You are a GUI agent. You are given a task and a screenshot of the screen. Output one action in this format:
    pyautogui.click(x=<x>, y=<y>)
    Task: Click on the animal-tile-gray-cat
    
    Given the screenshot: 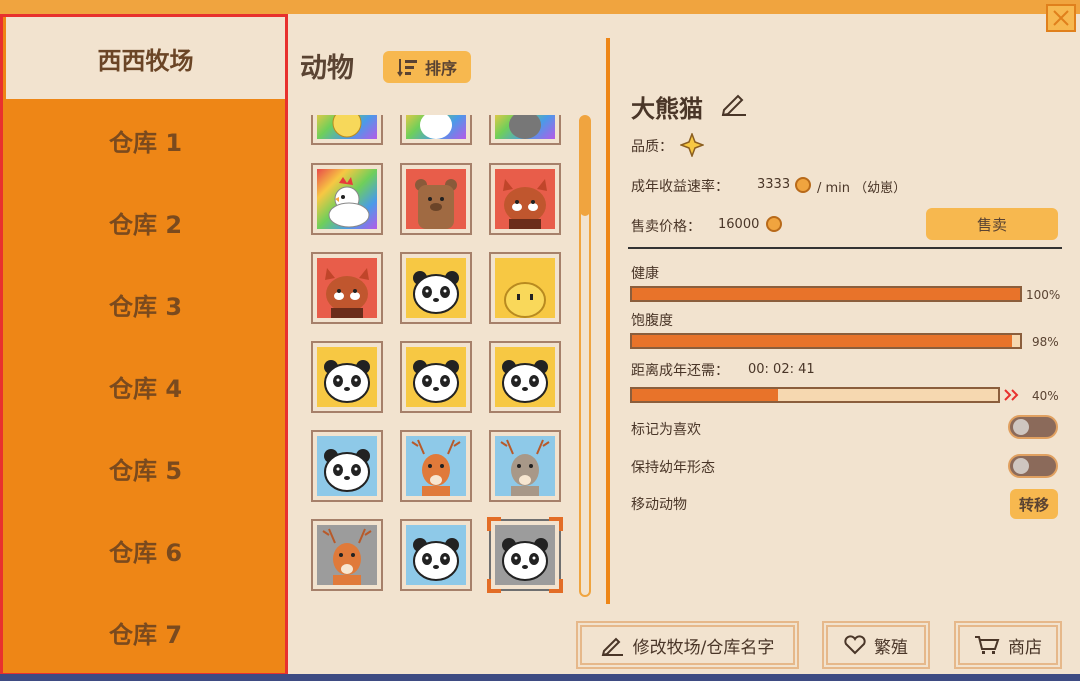 What is the action you would take?
    pyautogui.click(x=525, y=130)
    